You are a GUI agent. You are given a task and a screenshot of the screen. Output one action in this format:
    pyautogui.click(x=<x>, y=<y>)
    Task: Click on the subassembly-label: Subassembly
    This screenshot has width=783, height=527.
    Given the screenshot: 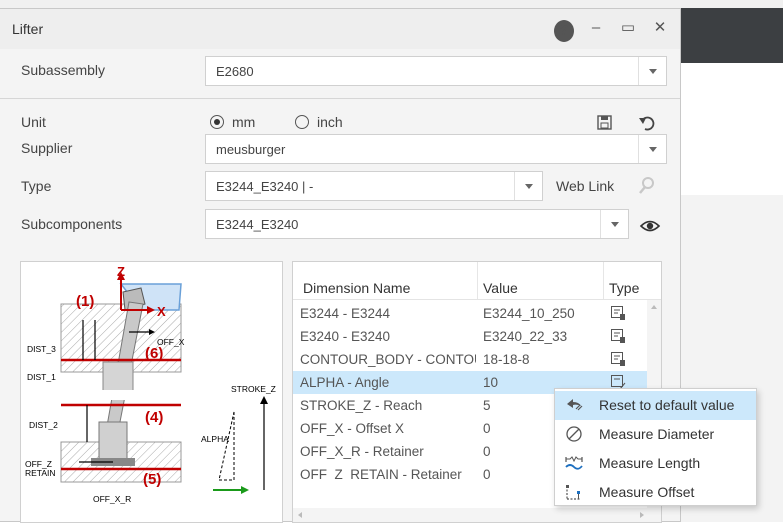 What is the action you would take?
    pyautogui.click(x=63, y=70)
    